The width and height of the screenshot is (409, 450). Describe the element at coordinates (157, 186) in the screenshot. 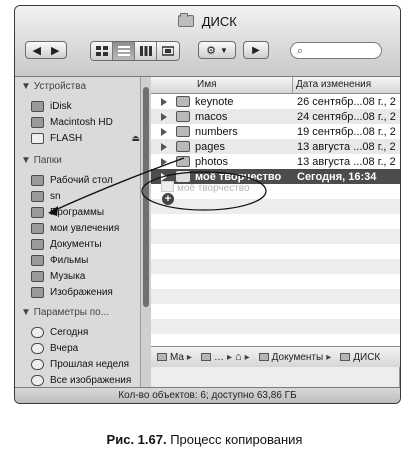

I see `drag-annotation` at that location.